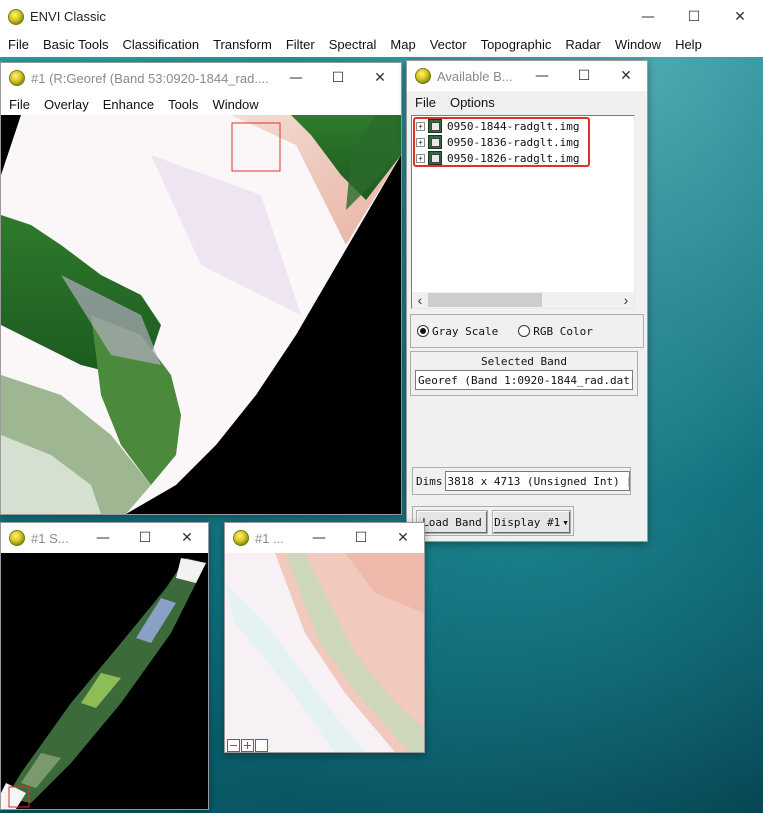 This screenshot has height=813, width=763. I want to click on dims-group: Dims 3818 x 4713 (Unsigned Int) [BSQ, so click(521, 481).